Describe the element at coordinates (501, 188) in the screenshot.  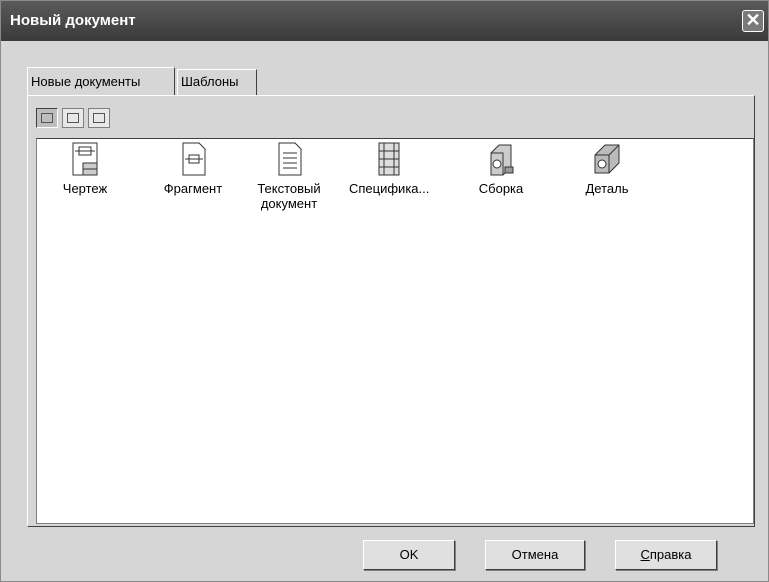
I see `list-item-label: Сборка` at that location.